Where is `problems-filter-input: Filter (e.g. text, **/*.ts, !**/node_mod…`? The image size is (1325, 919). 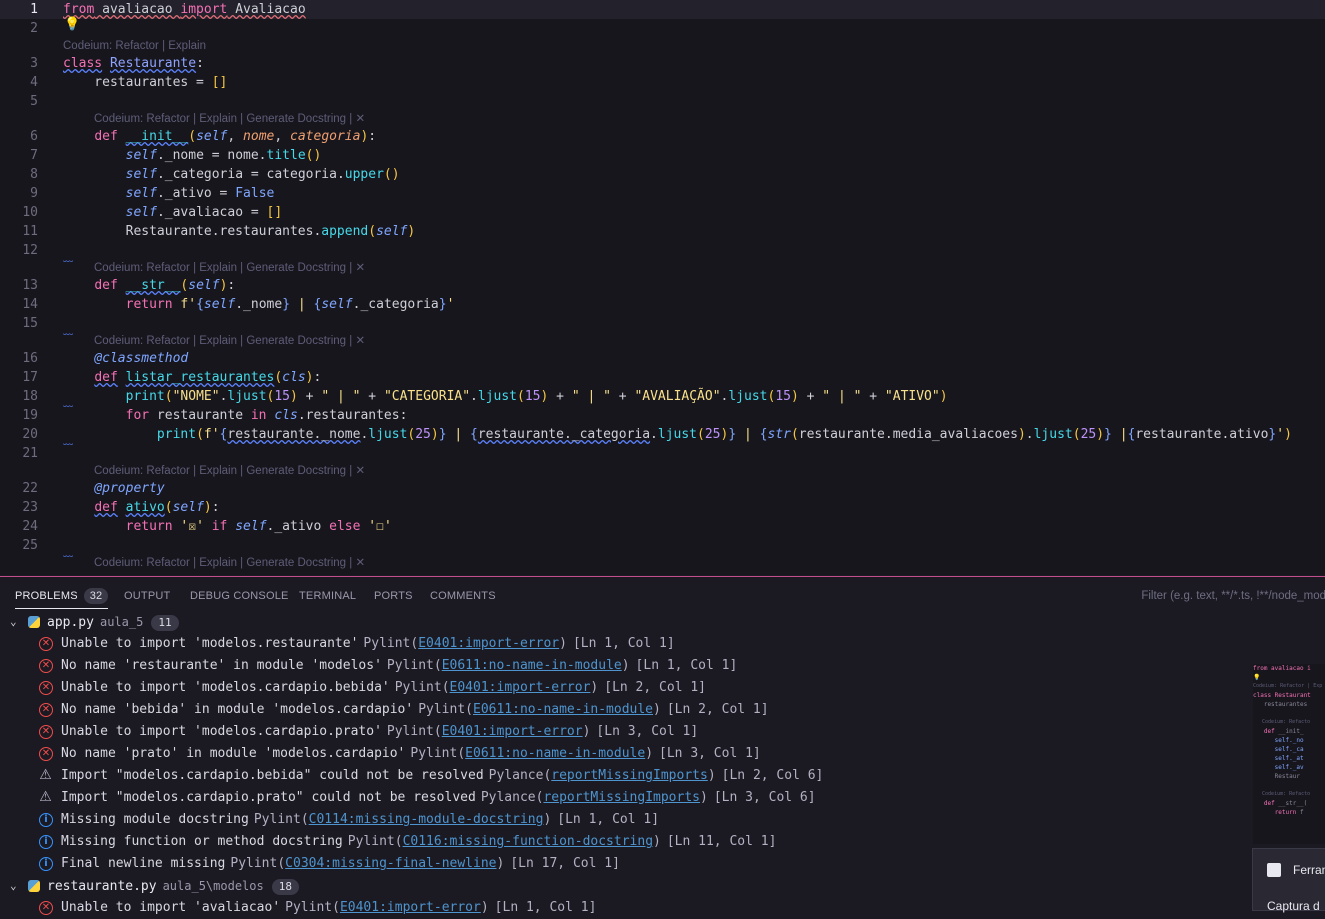
problems-filter-input: Filter (e.g. text, **/*.ts, !**/node_mod… is located at coordinates (1233, 596).